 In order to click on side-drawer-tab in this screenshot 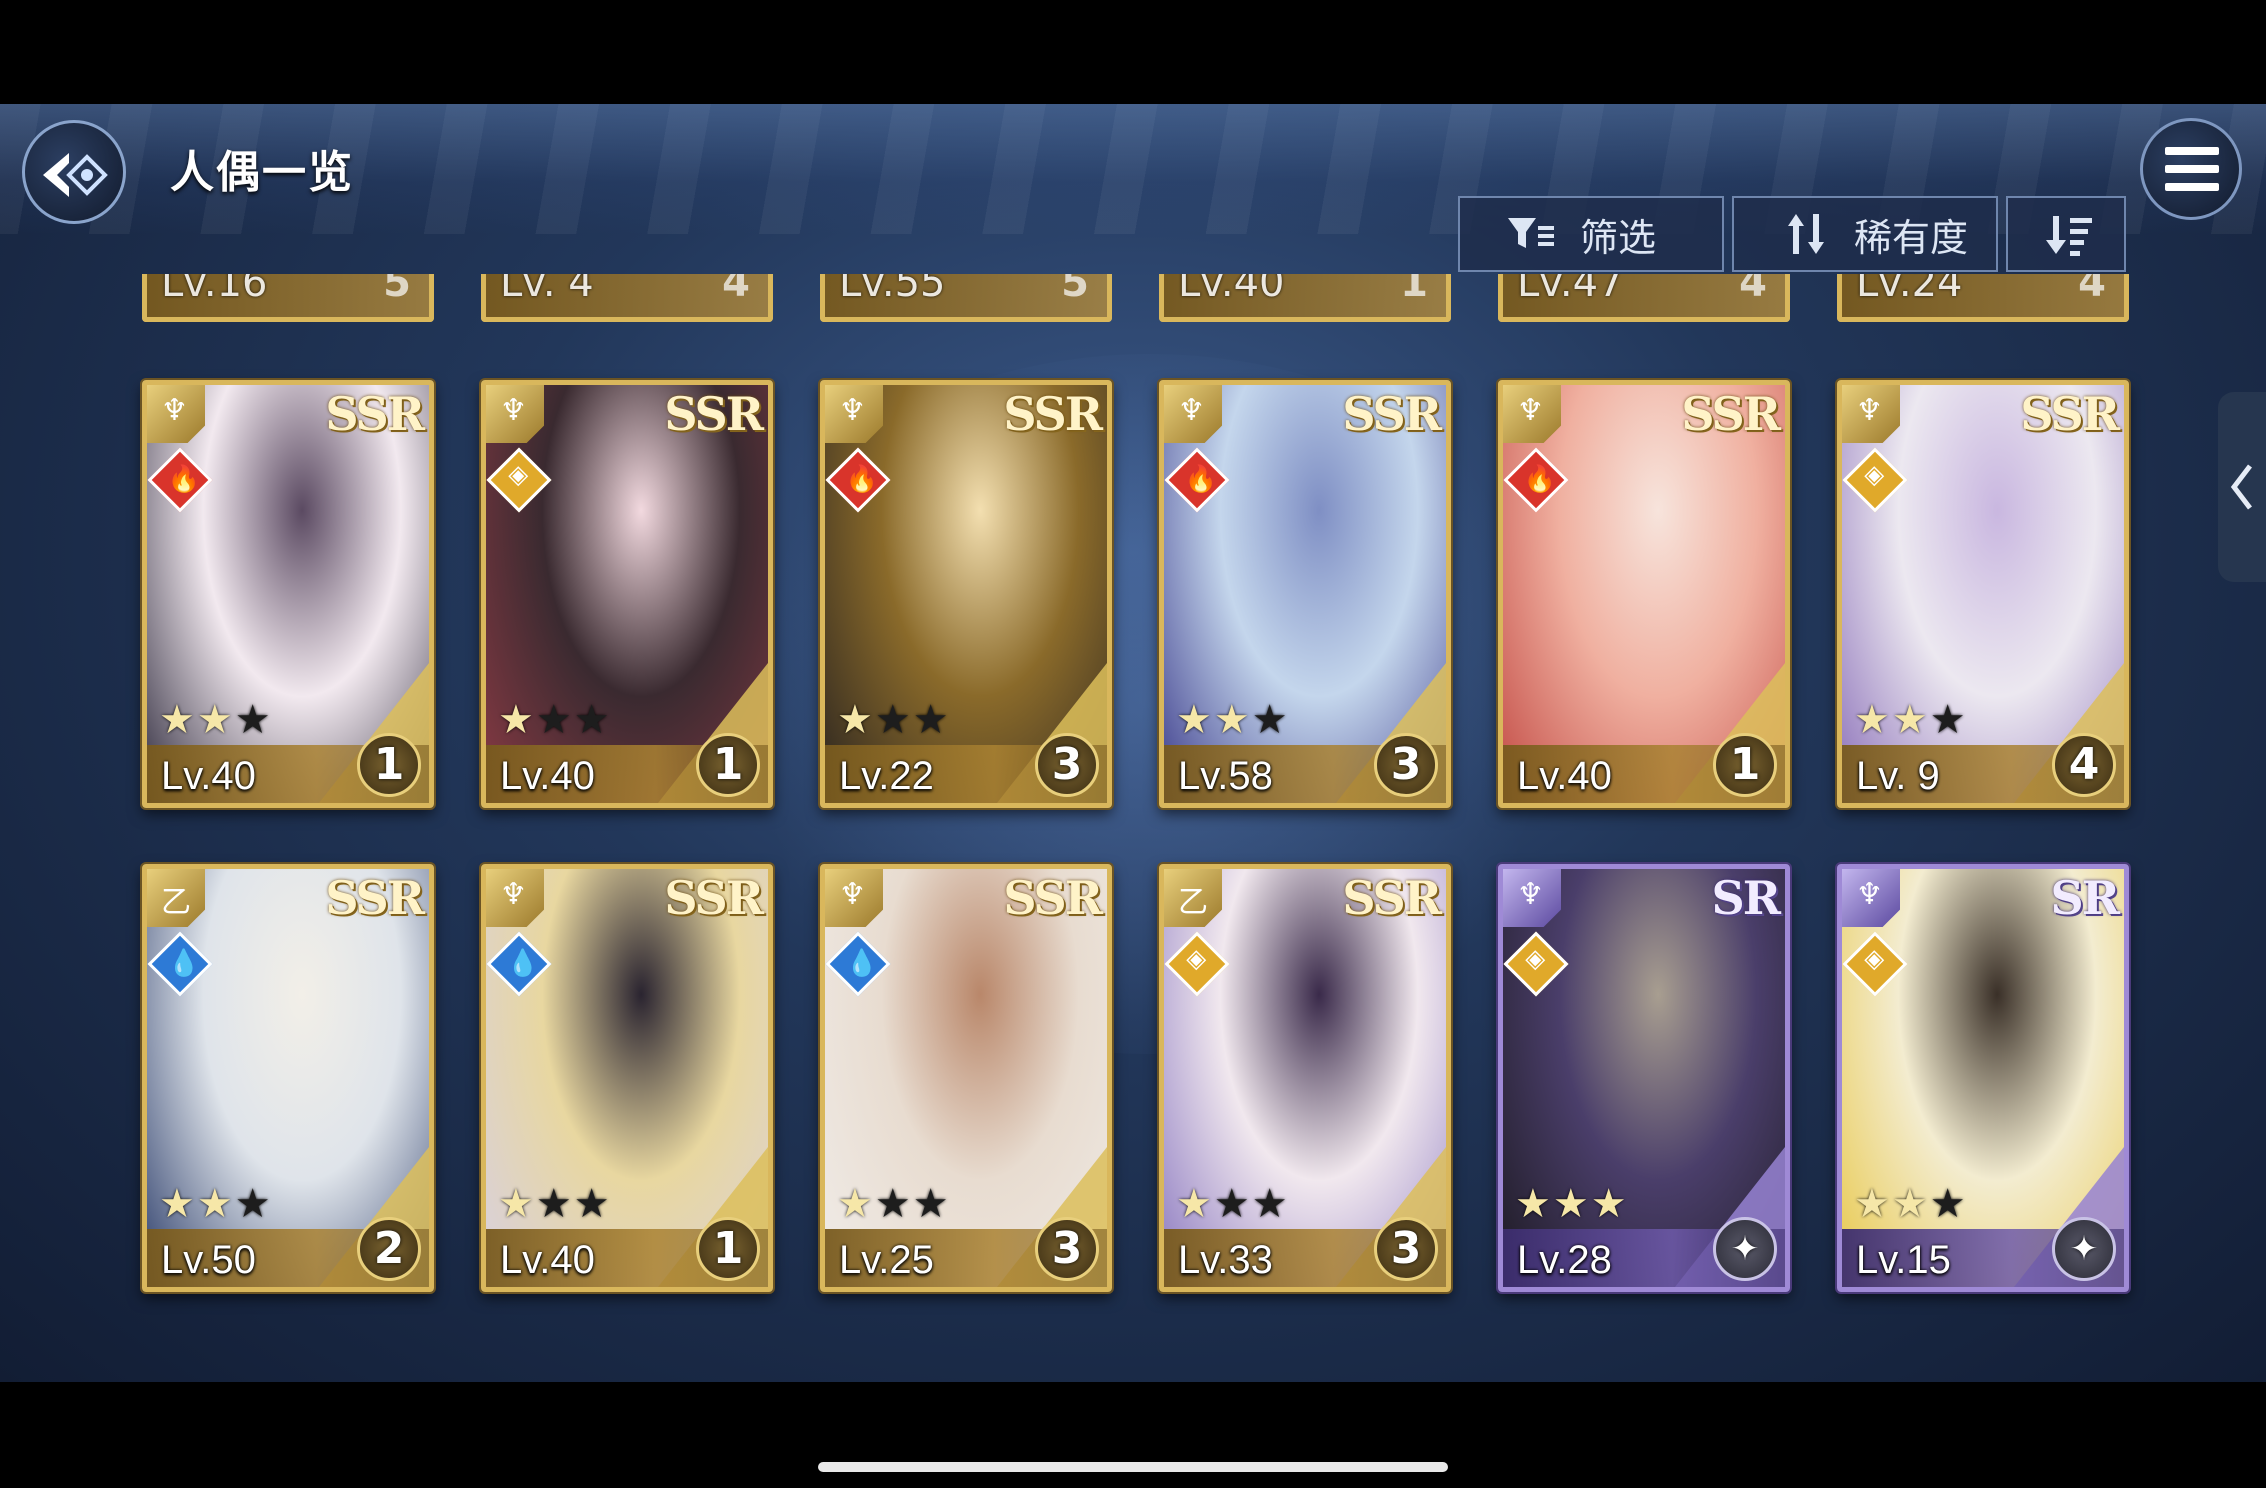, I will do `click(2242, 487)`.